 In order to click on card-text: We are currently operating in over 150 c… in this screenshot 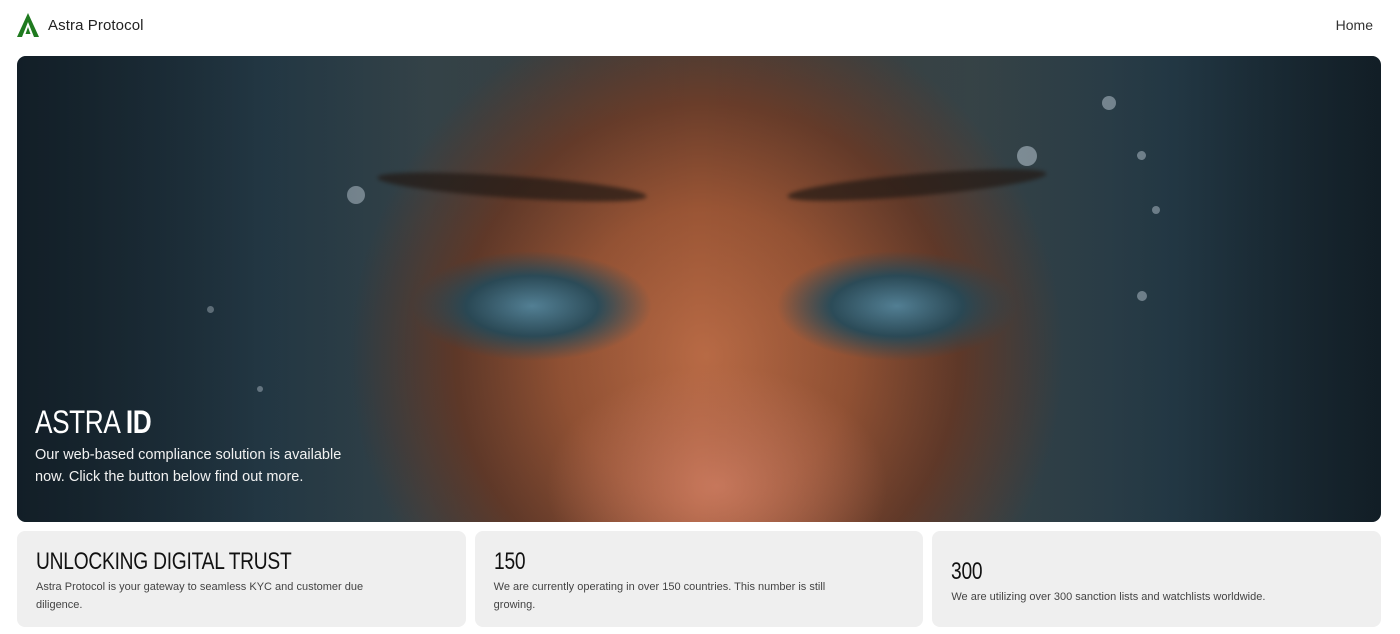, I will do `click(659, 596)`.